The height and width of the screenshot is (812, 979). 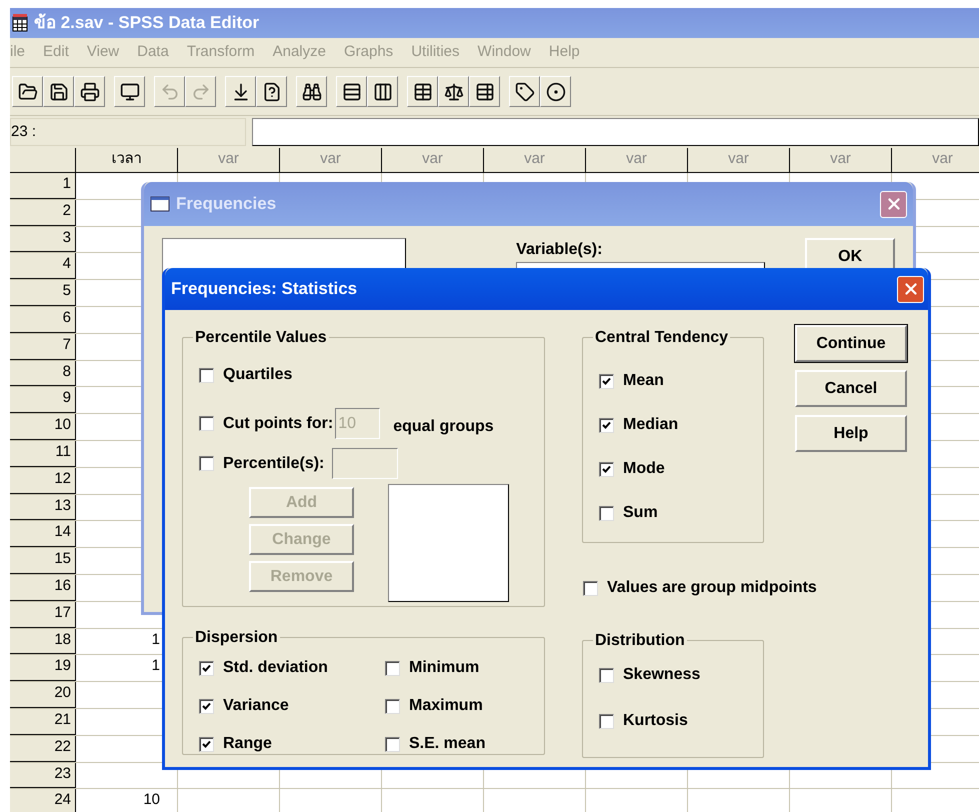 I want to click on dialog-title: Frequencies, so click(x=226, y=204).